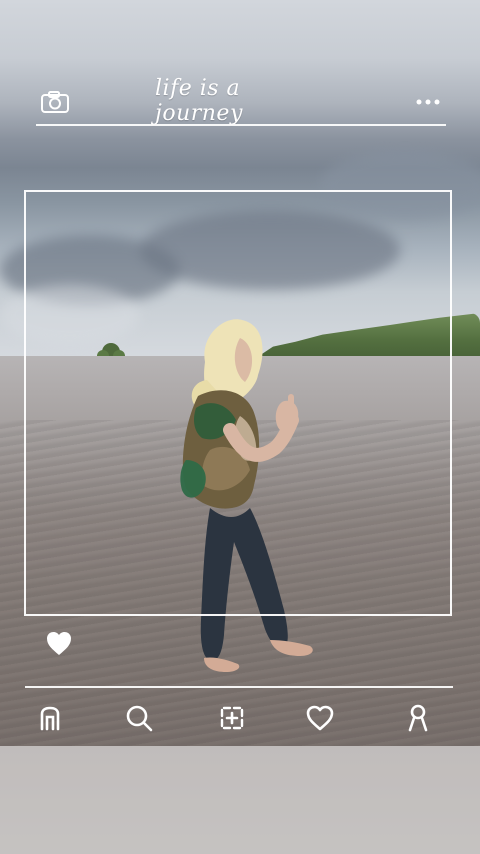 This screenshot has height=854, width=480. I want to click on search-icon, so click(139, 718).